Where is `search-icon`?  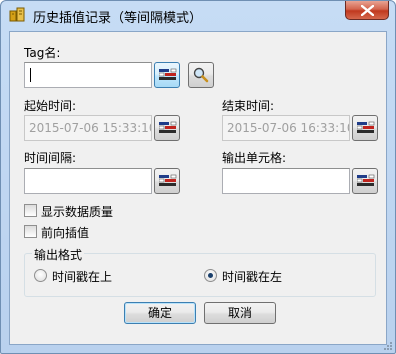 search-icon is located at coordinates (201, 75).